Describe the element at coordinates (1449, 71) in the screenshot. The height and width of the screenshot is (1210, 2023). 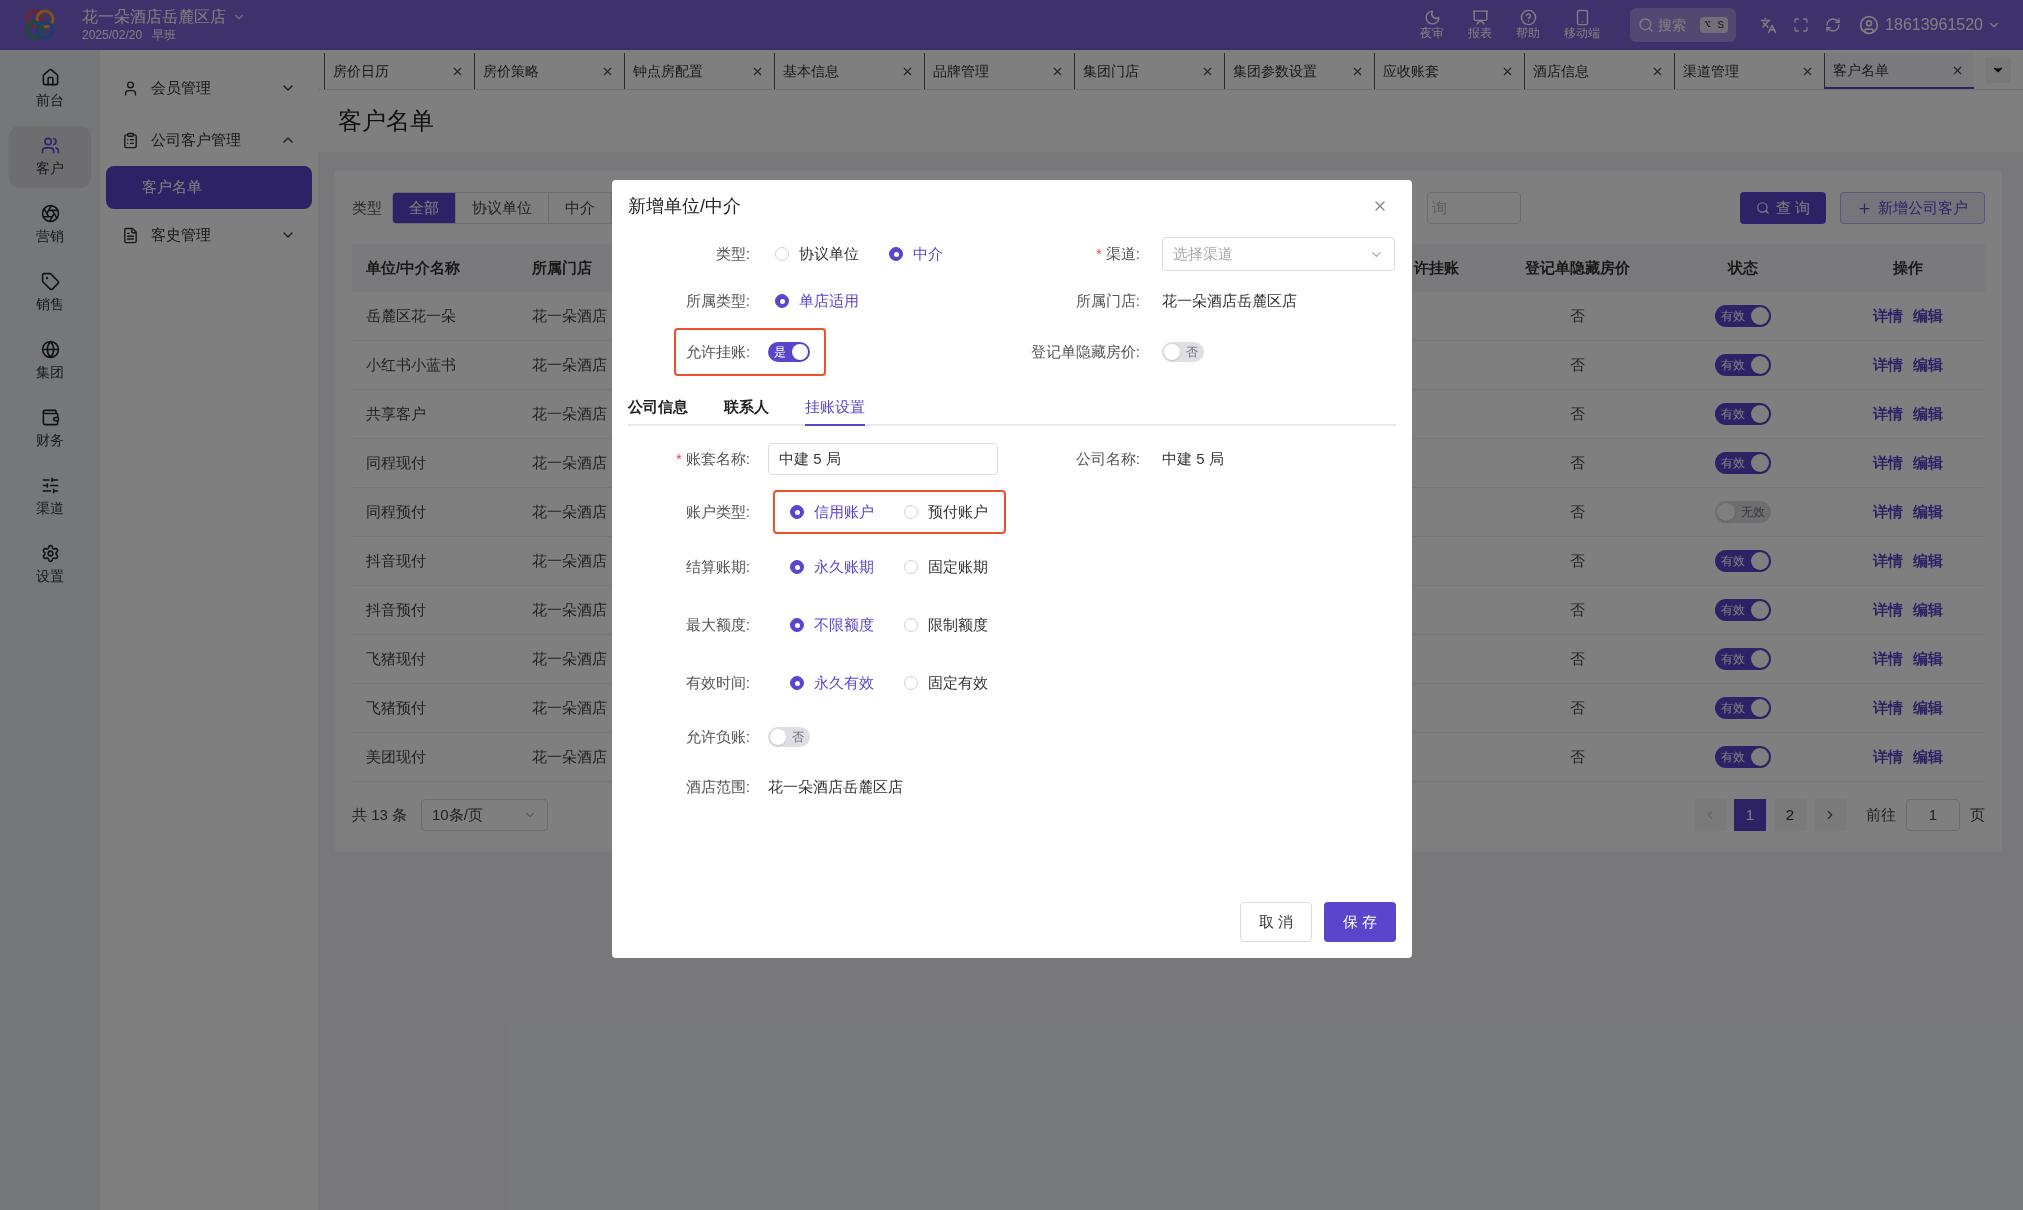
I see `page-tab: 应收账套` at that location.